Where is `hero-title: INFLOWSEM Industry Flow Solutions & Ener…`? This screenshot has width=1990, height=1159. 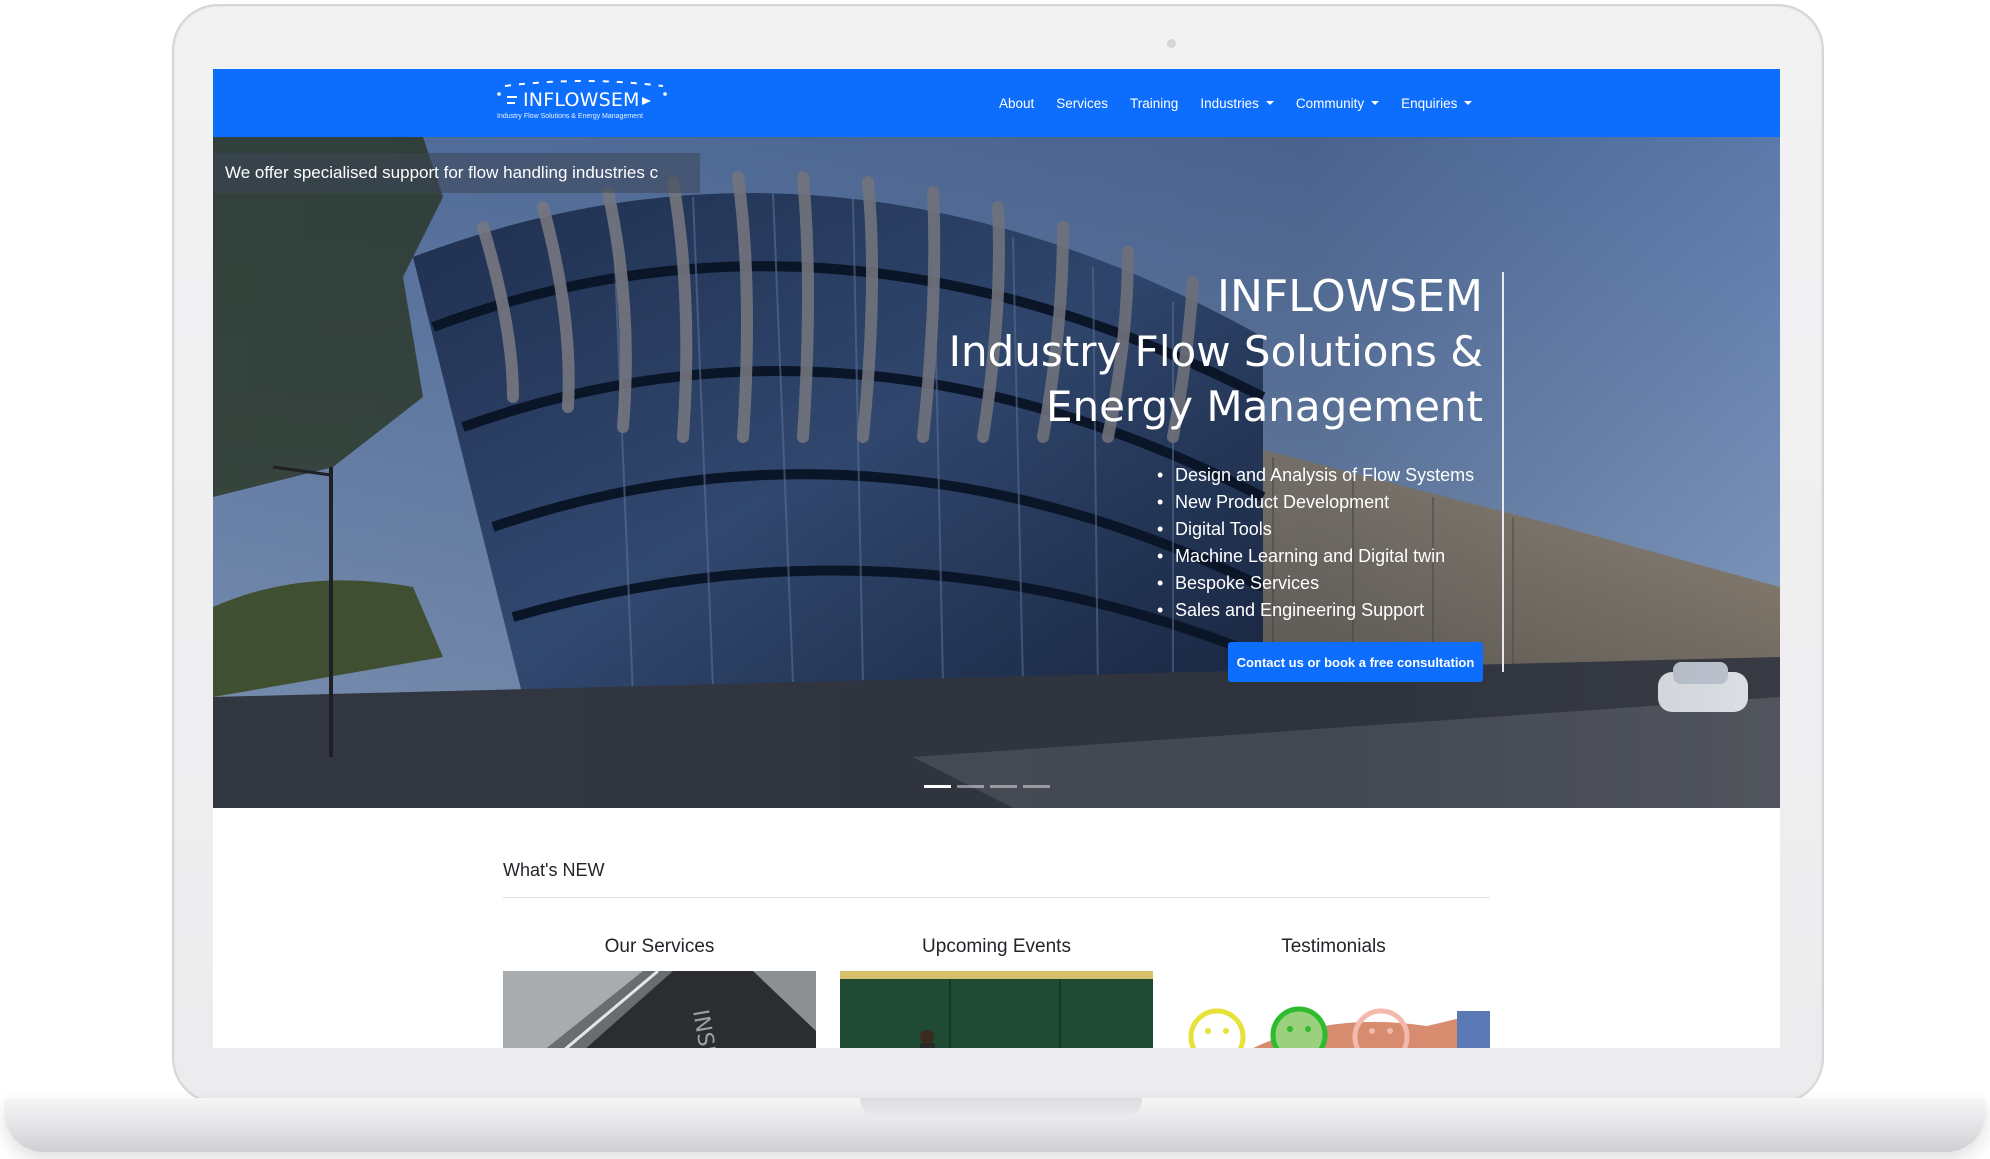
hero-title: INFLOWSEM Industry Flow Solutions & Ener… is located at coordinates (1216, 351).